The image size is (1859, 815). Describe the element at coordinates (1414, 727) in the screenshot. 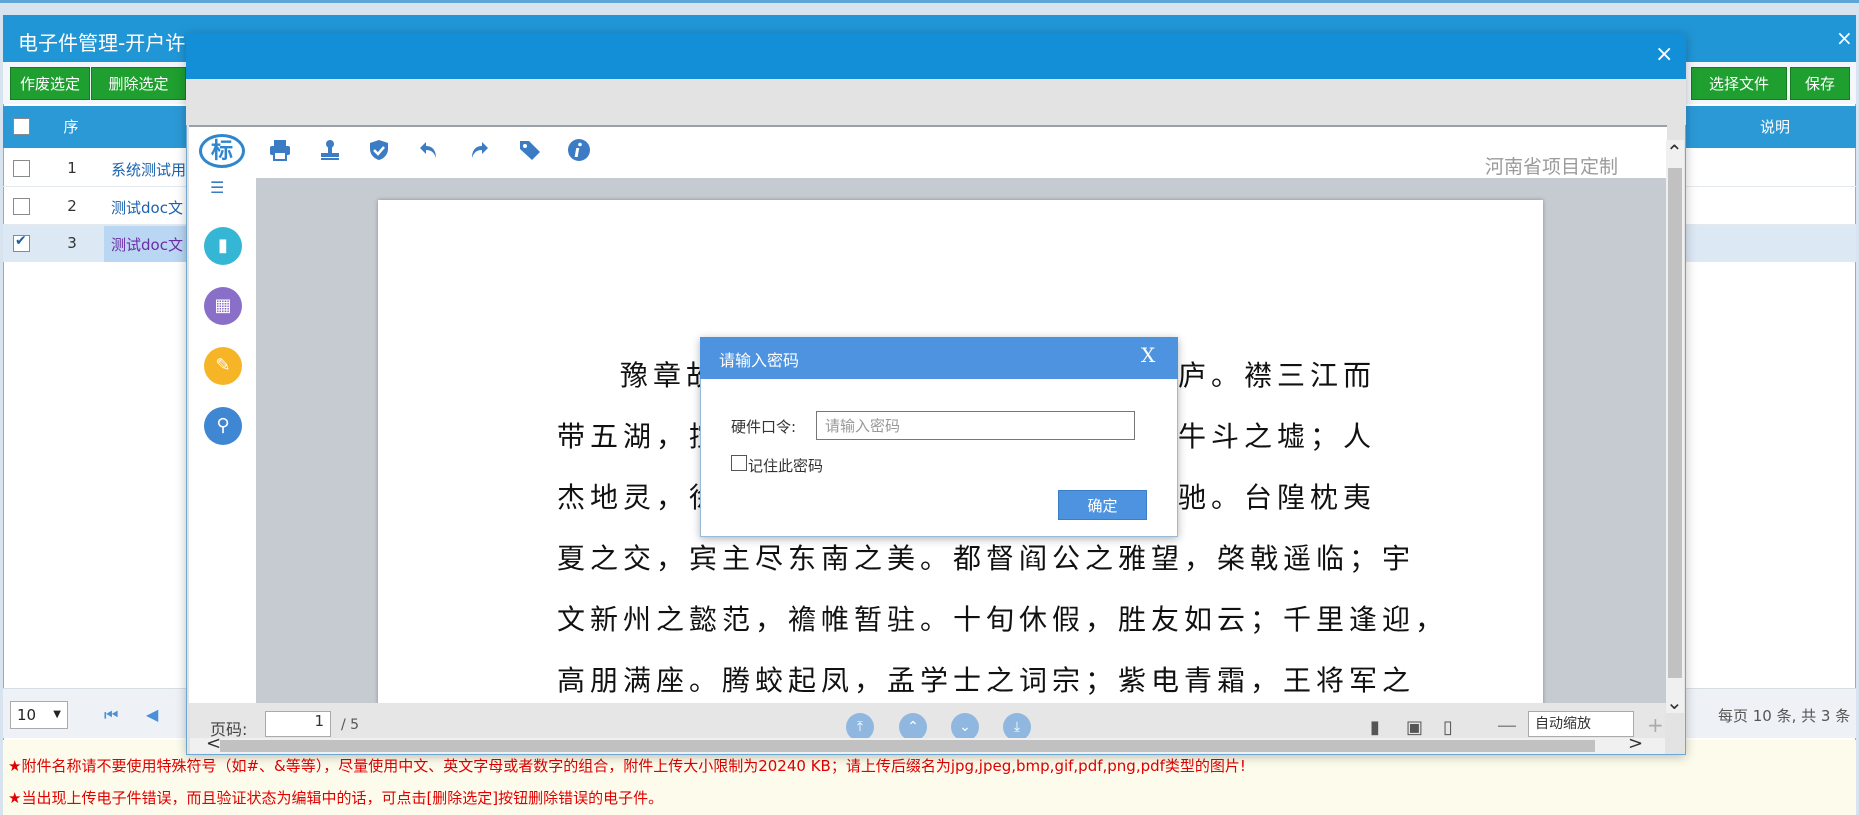

I see `scroll-page-icon: ▣` at that location.